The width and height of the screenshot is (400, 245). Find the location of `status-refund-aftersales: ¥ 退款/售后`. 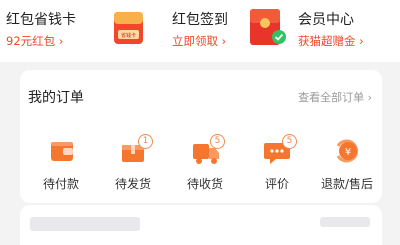

status-refund-aftersales: ¥ 退款/售后 is located at coordinates (347, 162).